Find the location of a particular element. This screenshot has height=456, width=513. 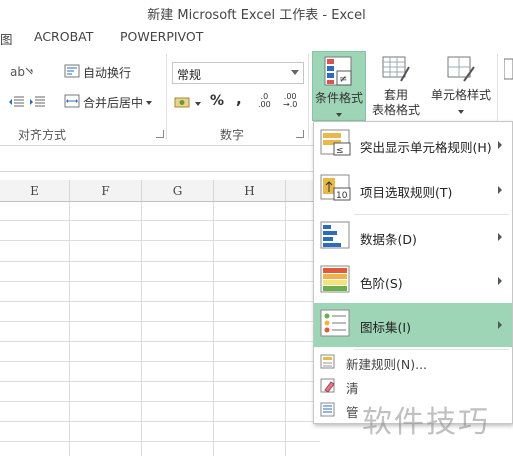

merge-cells-icon is located at coordinates (72, 102).